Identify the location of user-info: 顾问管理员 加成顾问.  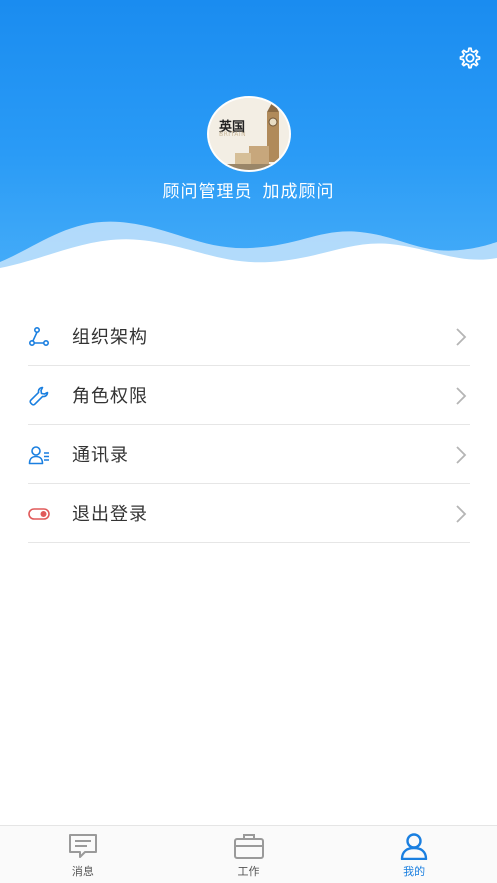
(248, 189).